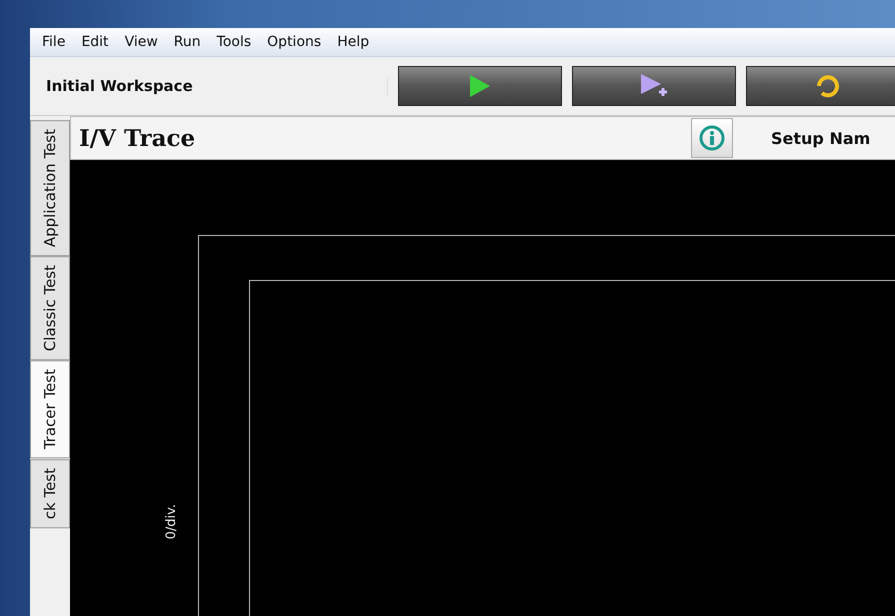  Describe the element at coordinates (234, 42) in the screenshot. I see `menu-item: Tools` at that location.